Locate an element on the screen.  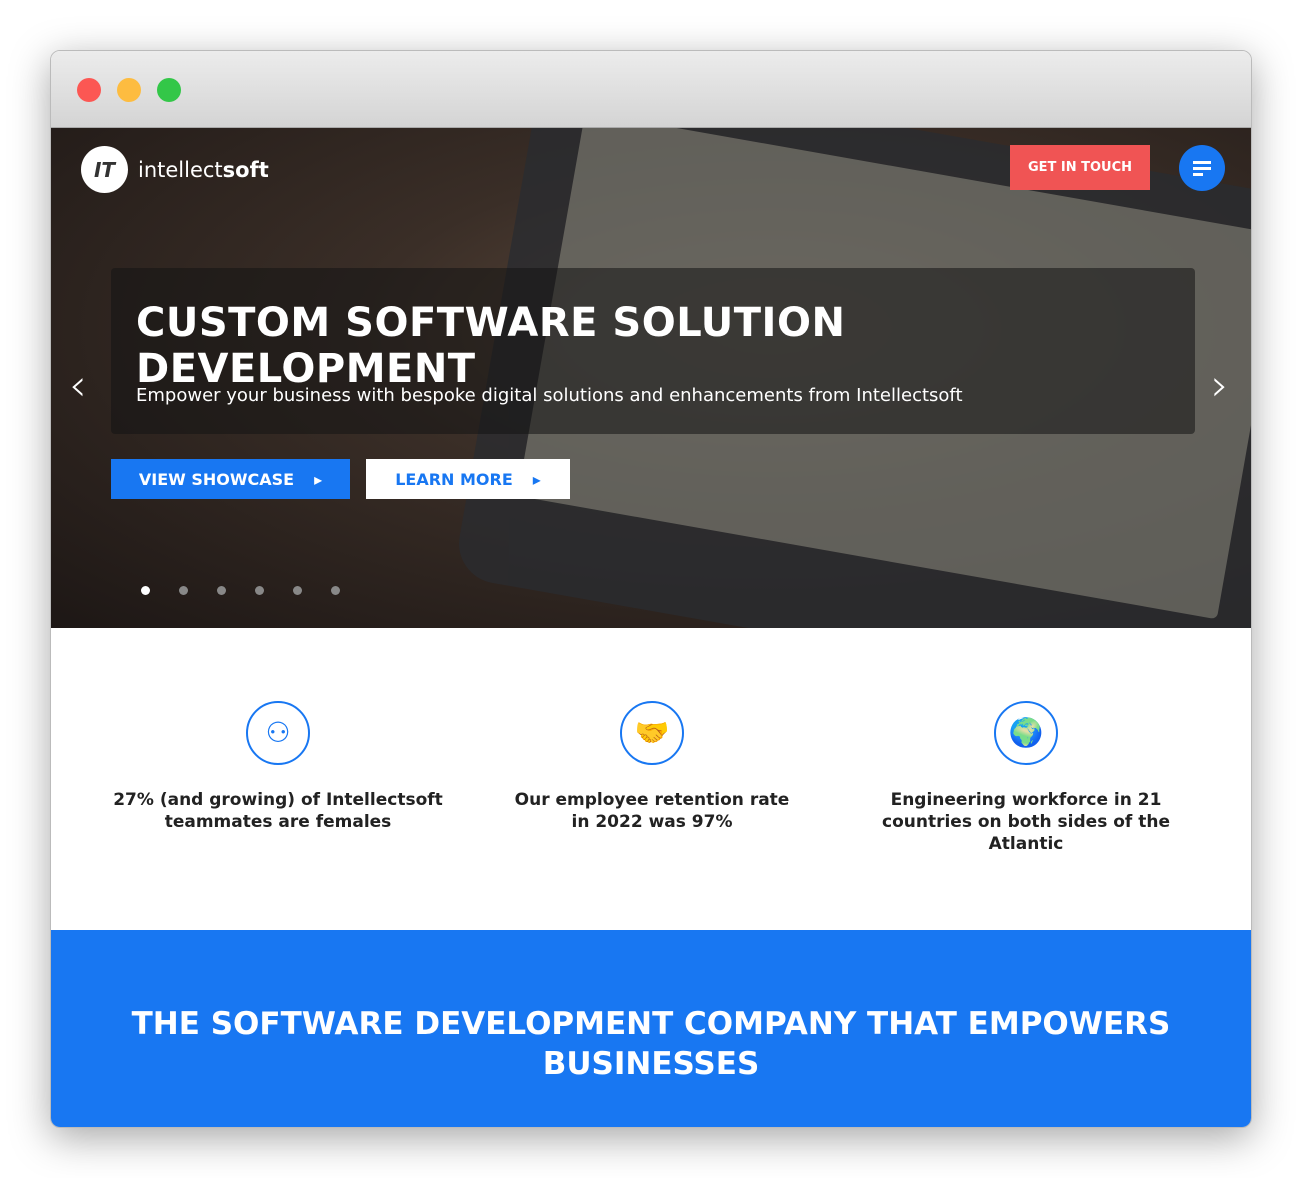
handshake-icon: 🤝 is located at coordinates (652, 733).